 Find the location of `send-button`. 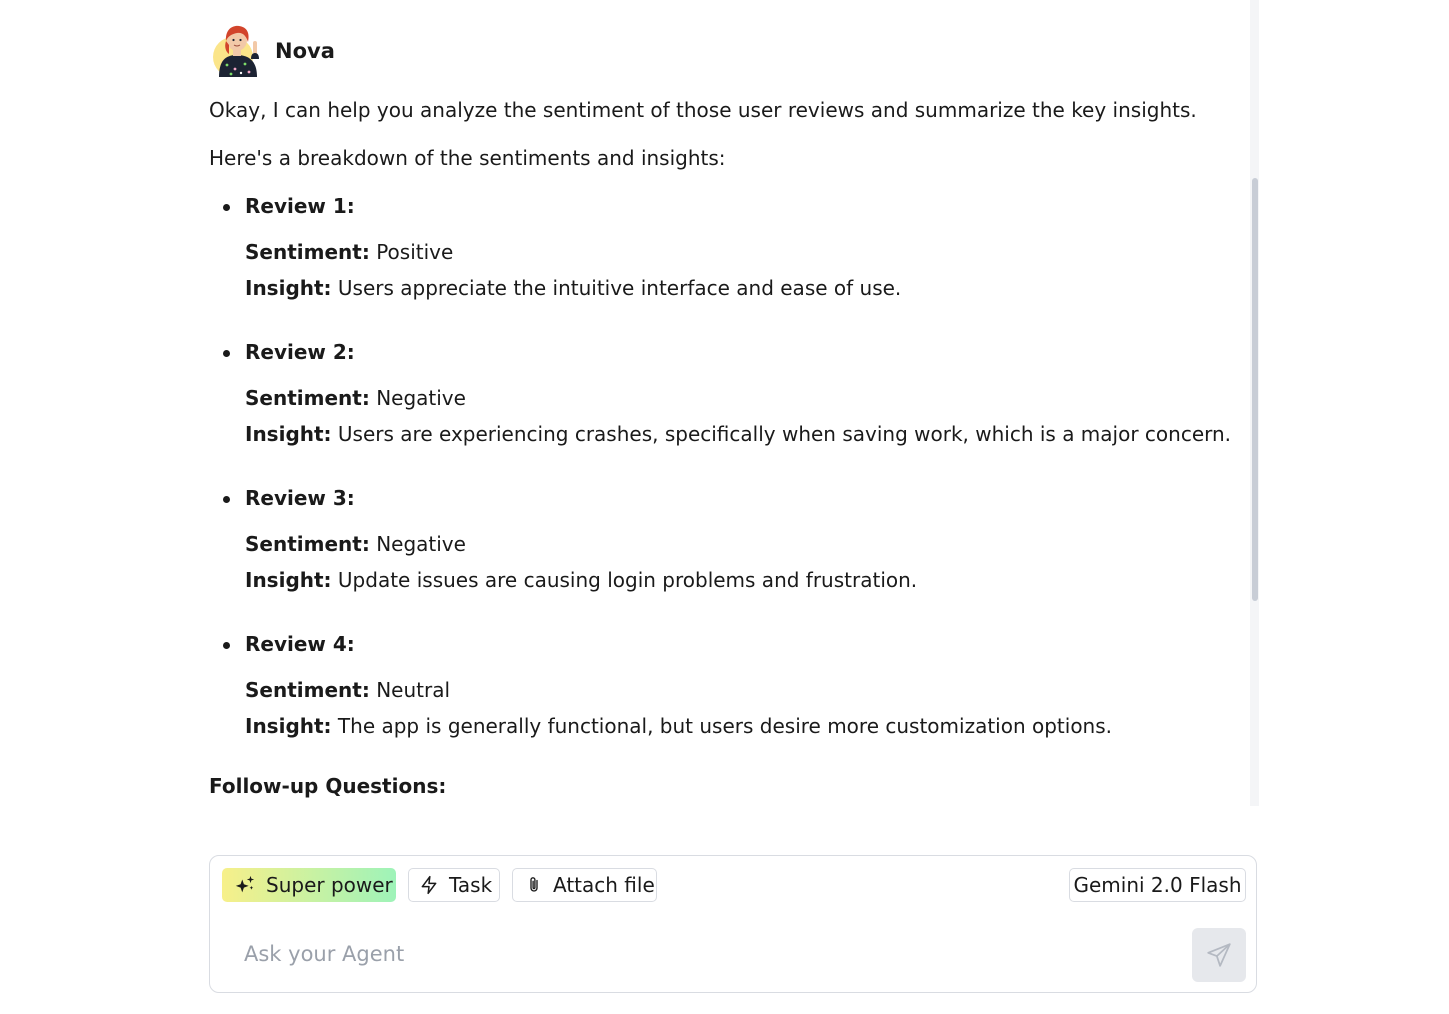

send-button is located at coordinates (1219, 955).